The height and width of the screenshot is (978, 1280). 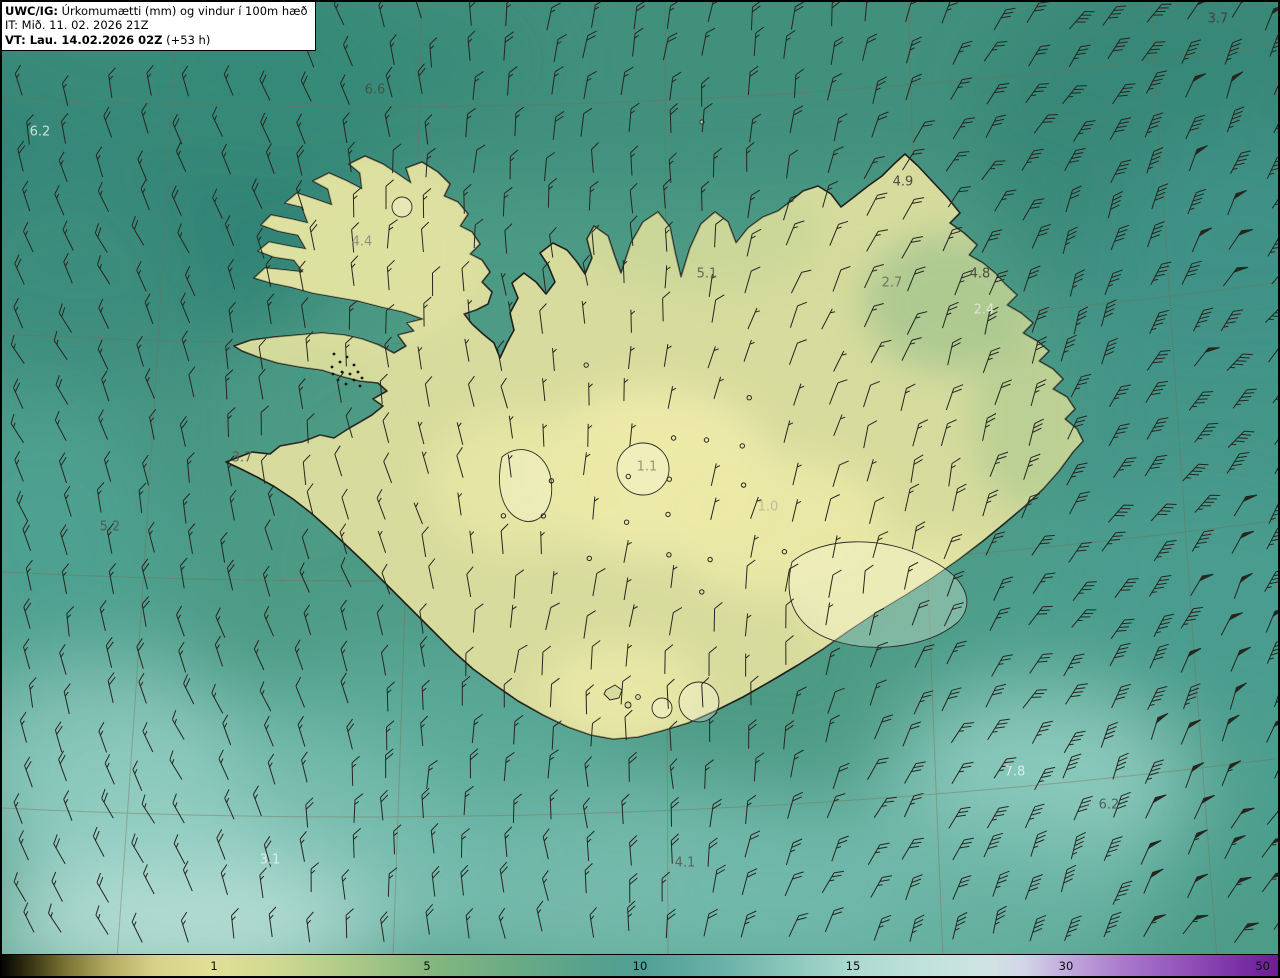 What do you see at coordinates (84, 39) in the screenshot?
I see `valid-time: VT: Lau. 14.02.2026 02Z` at bounding box center [84, 39].